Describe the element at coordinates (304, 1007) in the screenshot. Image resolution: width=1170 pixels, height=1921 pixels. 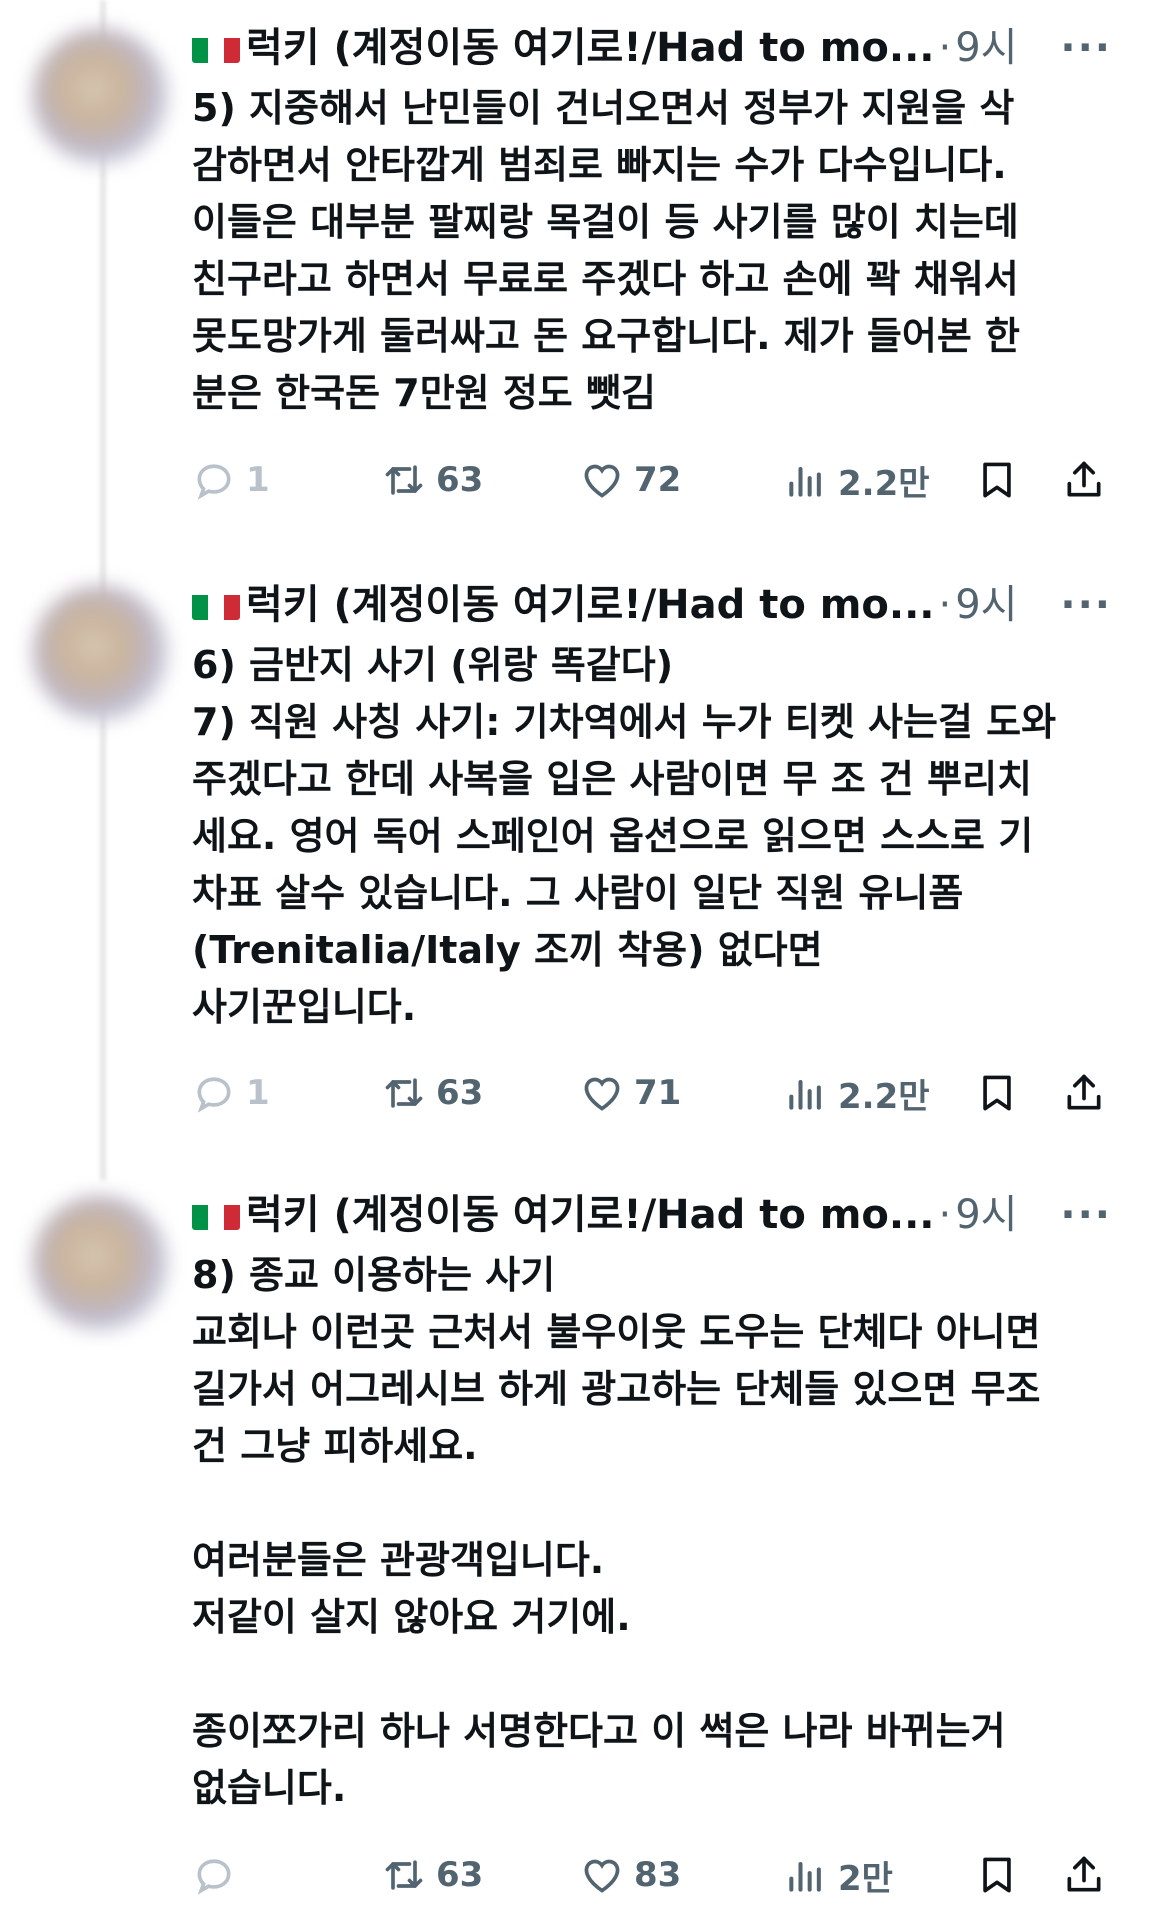
I see `tweet-line: 사기꾼입니다.` at that location.